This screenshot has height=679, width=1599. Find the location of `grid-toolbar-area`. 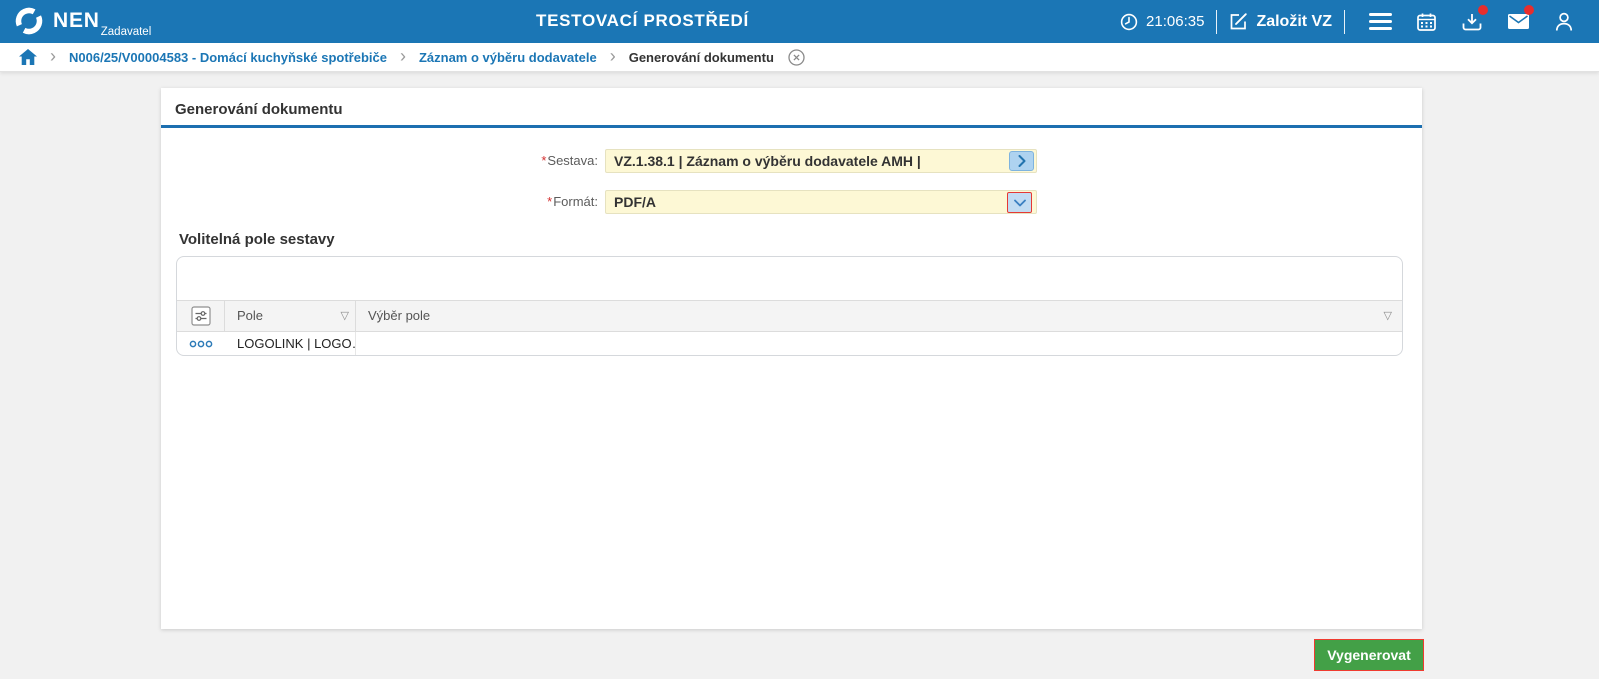

grid-toolbar-area is located at coordinates (789, 278).